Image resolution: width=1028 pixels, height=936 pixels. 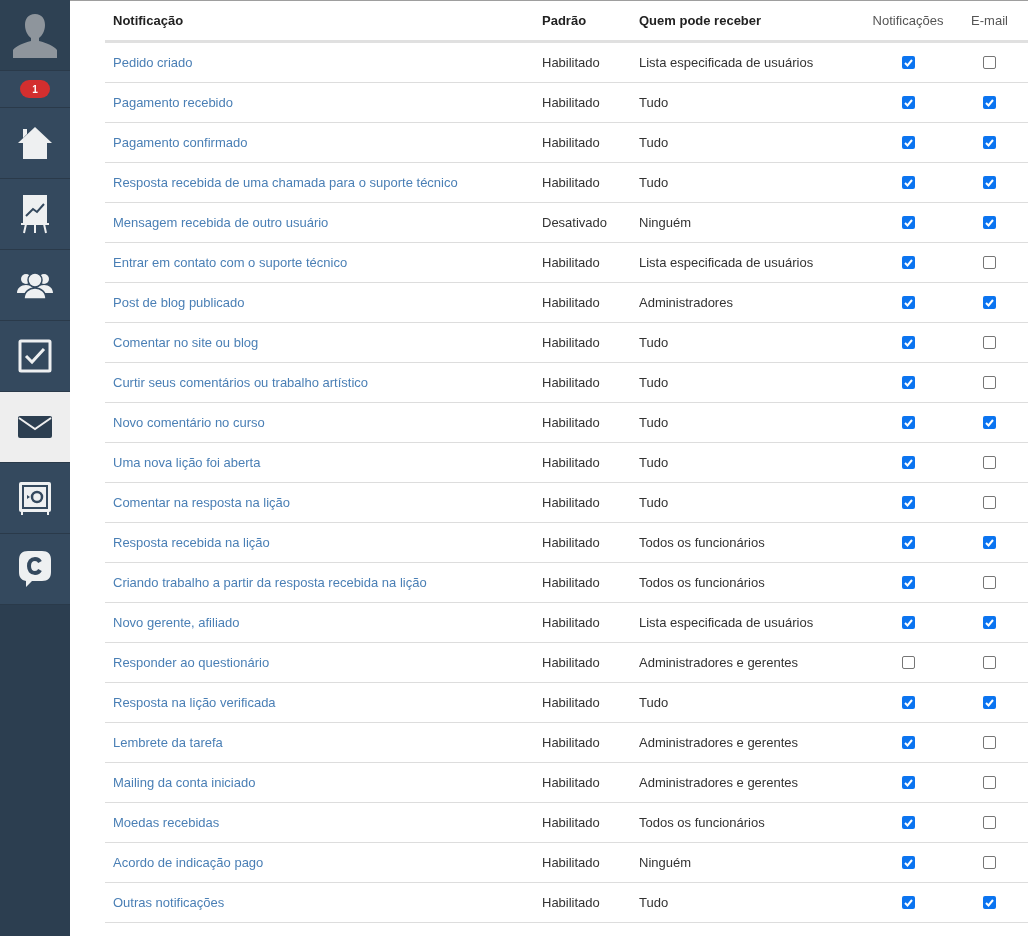 I want to click on table-cell-text: Desativado, so click(x=575, y=222).